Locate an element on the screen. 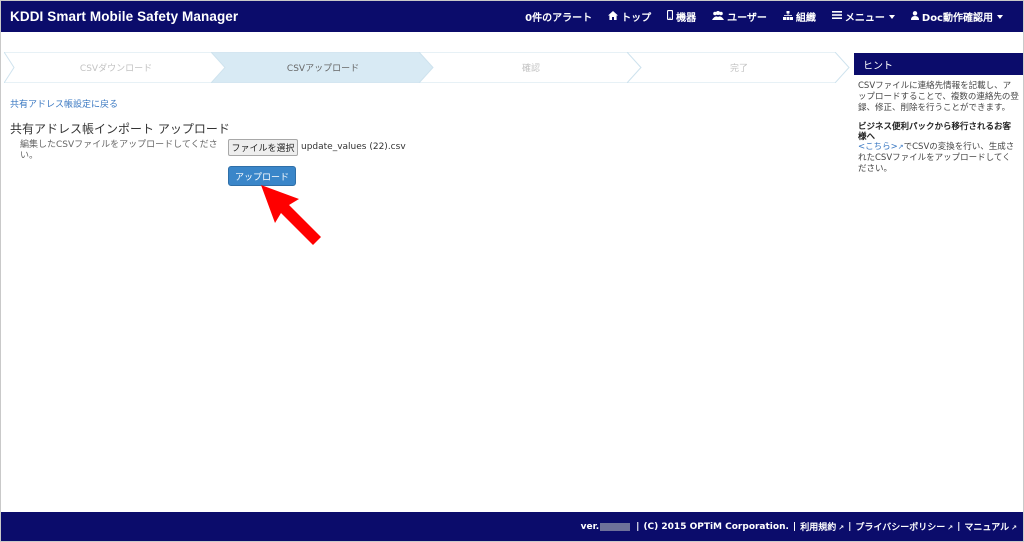  user-icon is located at coordinates (914, 16).